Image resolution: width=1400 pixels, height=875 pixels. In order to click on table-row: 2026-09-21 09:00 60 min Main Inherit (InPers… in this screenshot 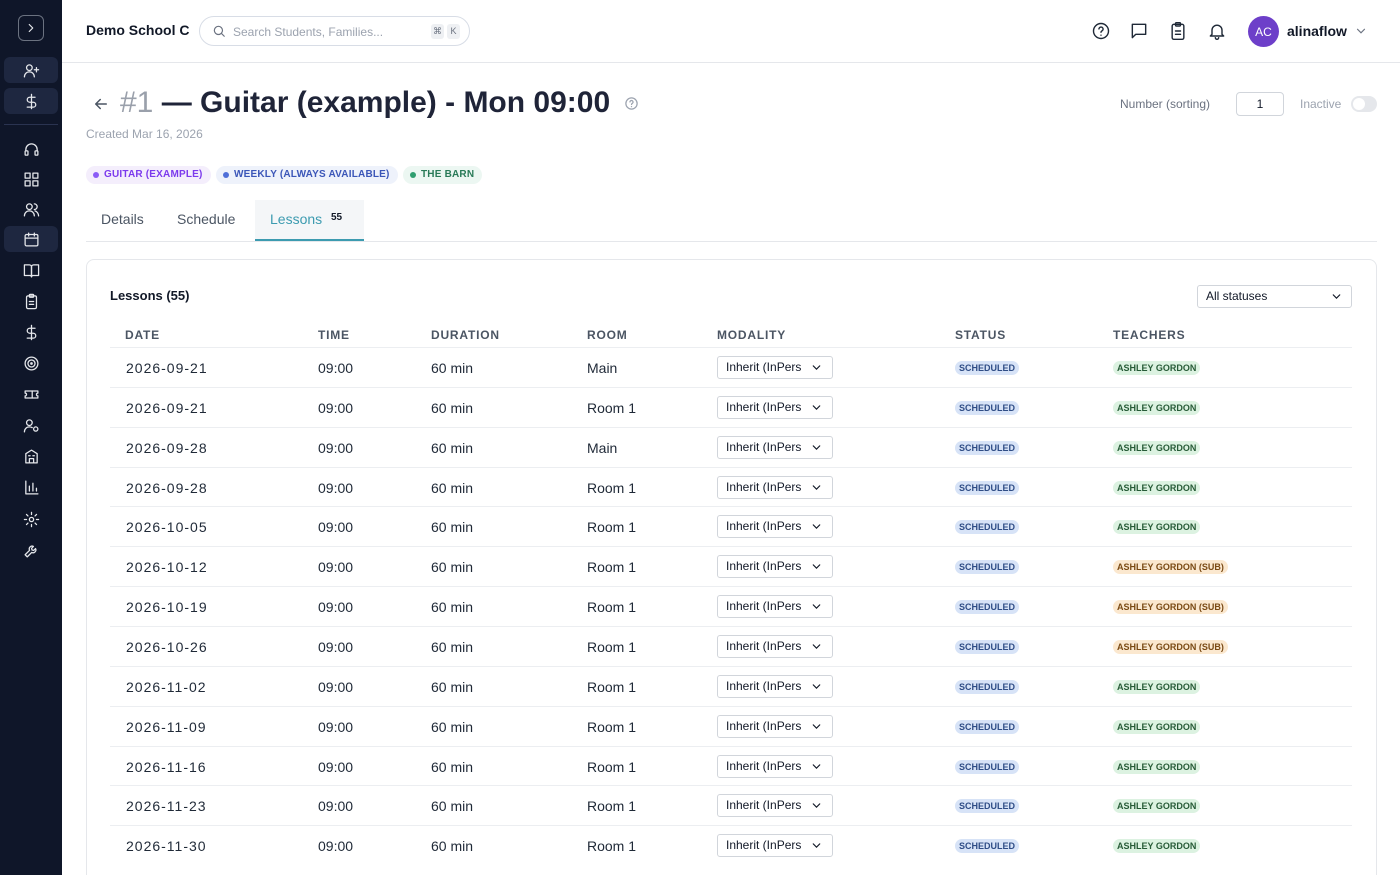, I will do `click(731, 367)`.